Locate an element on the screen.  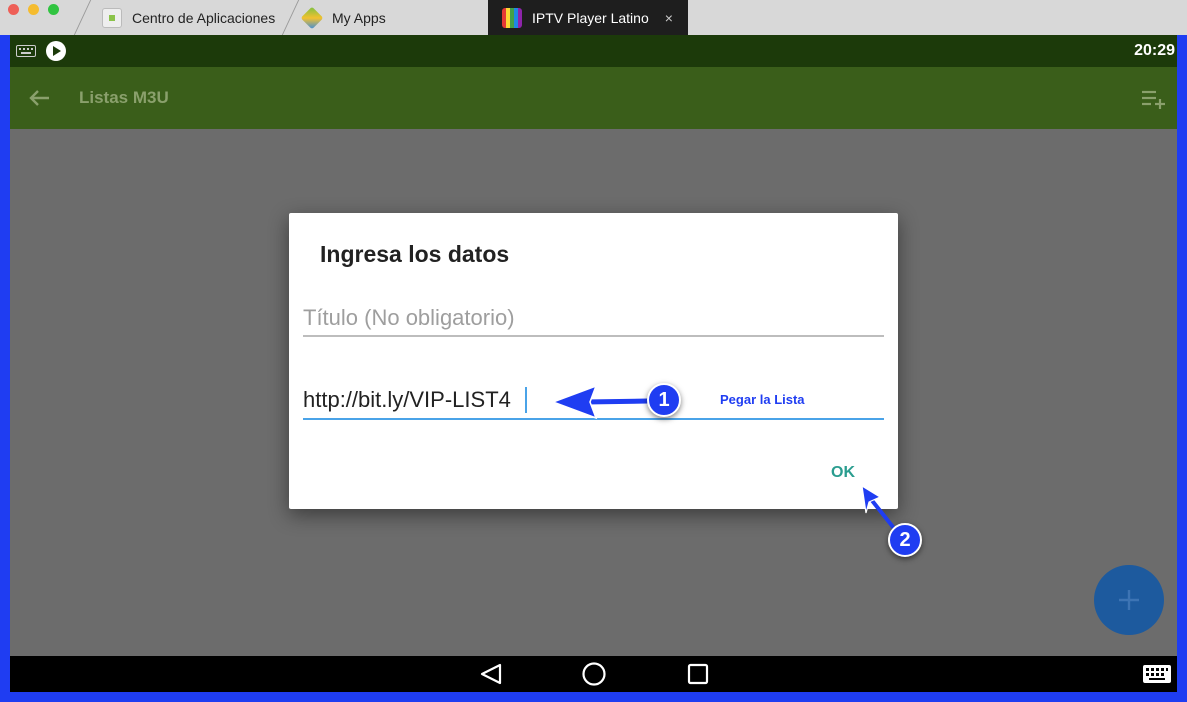
arrow-step1 is located at coordinates (616, 401).